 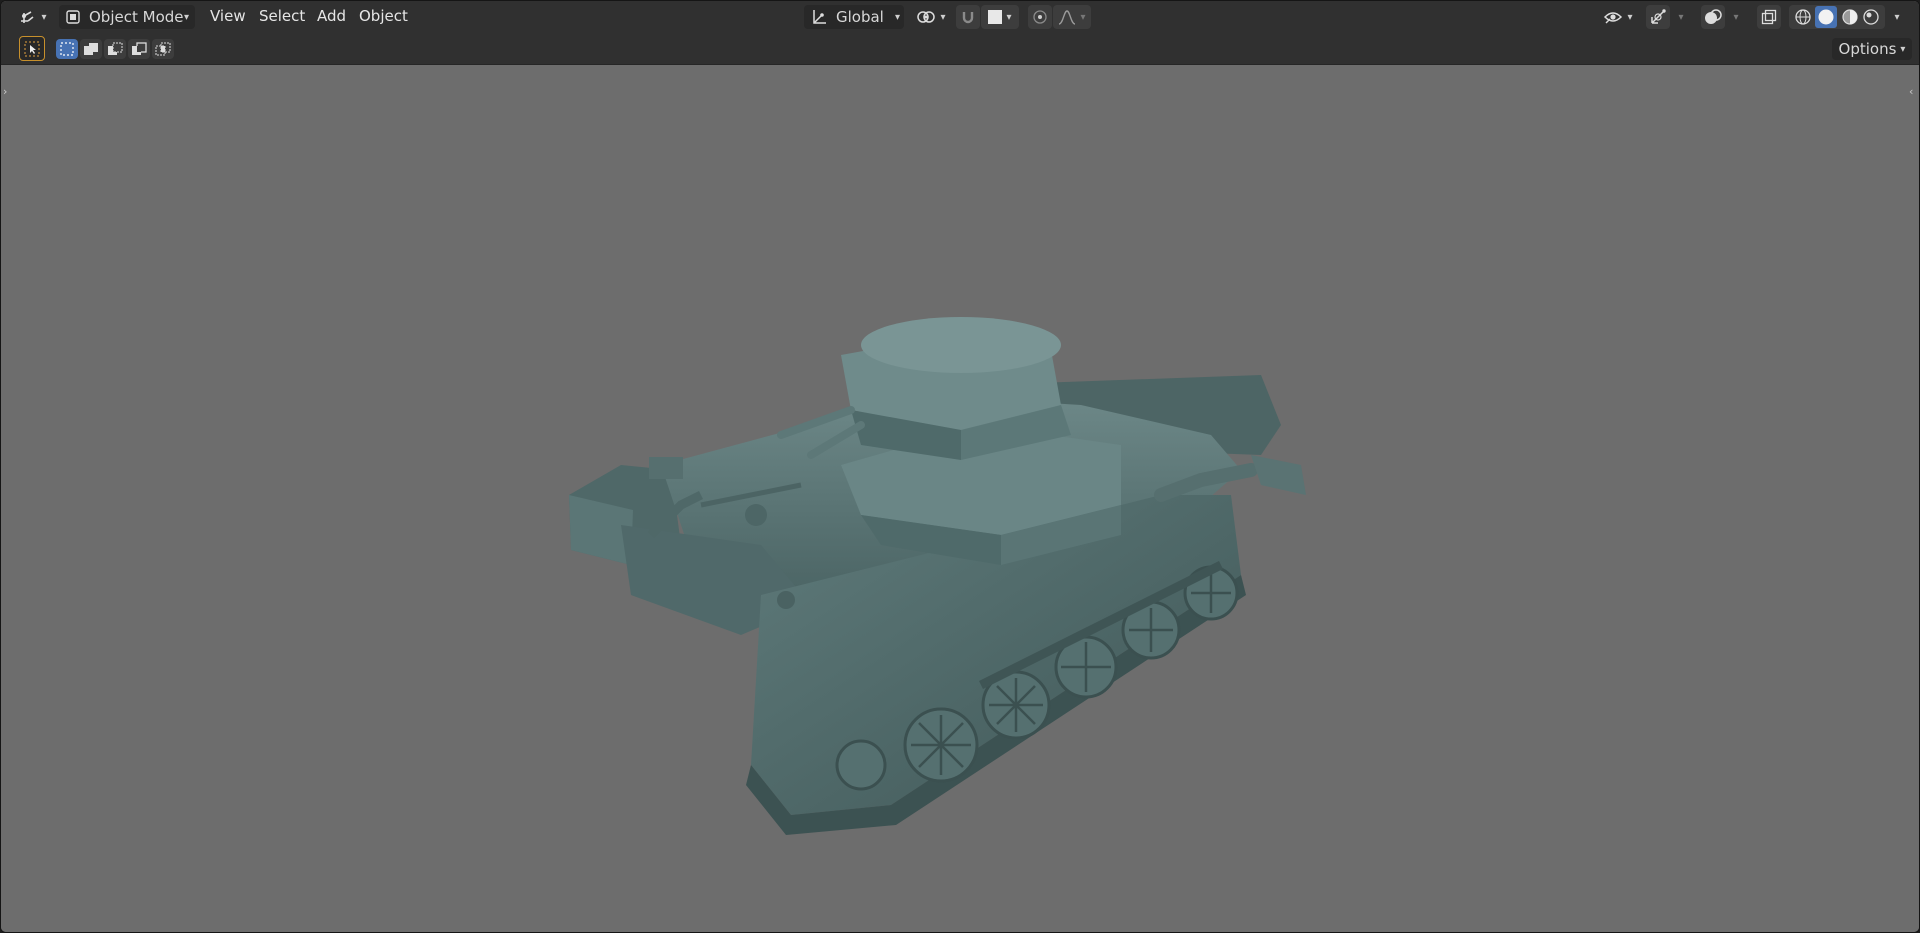 What do you see at coordinates (228, 16) in the screenshot?
I see `menu-view: View` at bounding box center [228, 16].